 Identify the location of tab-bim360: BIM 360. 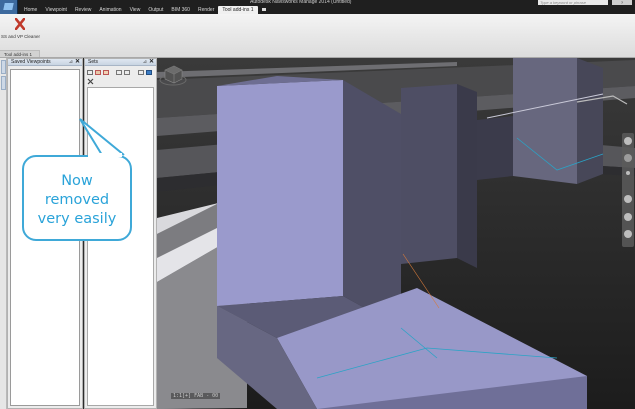
(180, 10).